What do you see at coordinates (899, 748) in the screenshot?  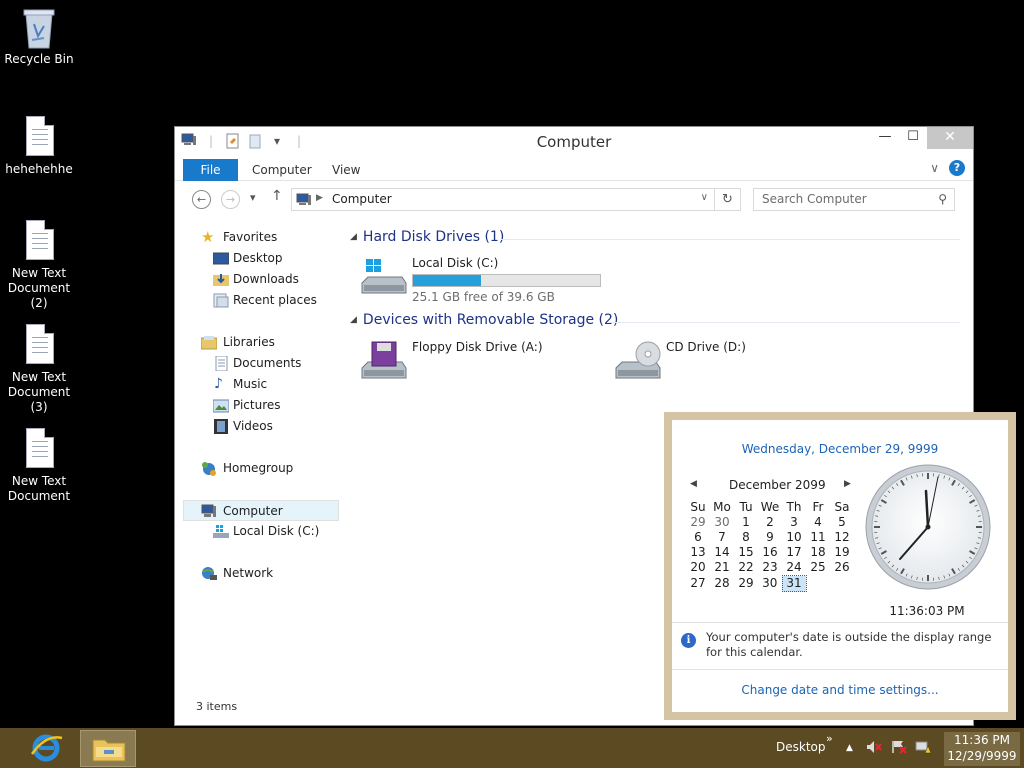 I see `action-center-flag-icon` at bounding box center [899, 748].